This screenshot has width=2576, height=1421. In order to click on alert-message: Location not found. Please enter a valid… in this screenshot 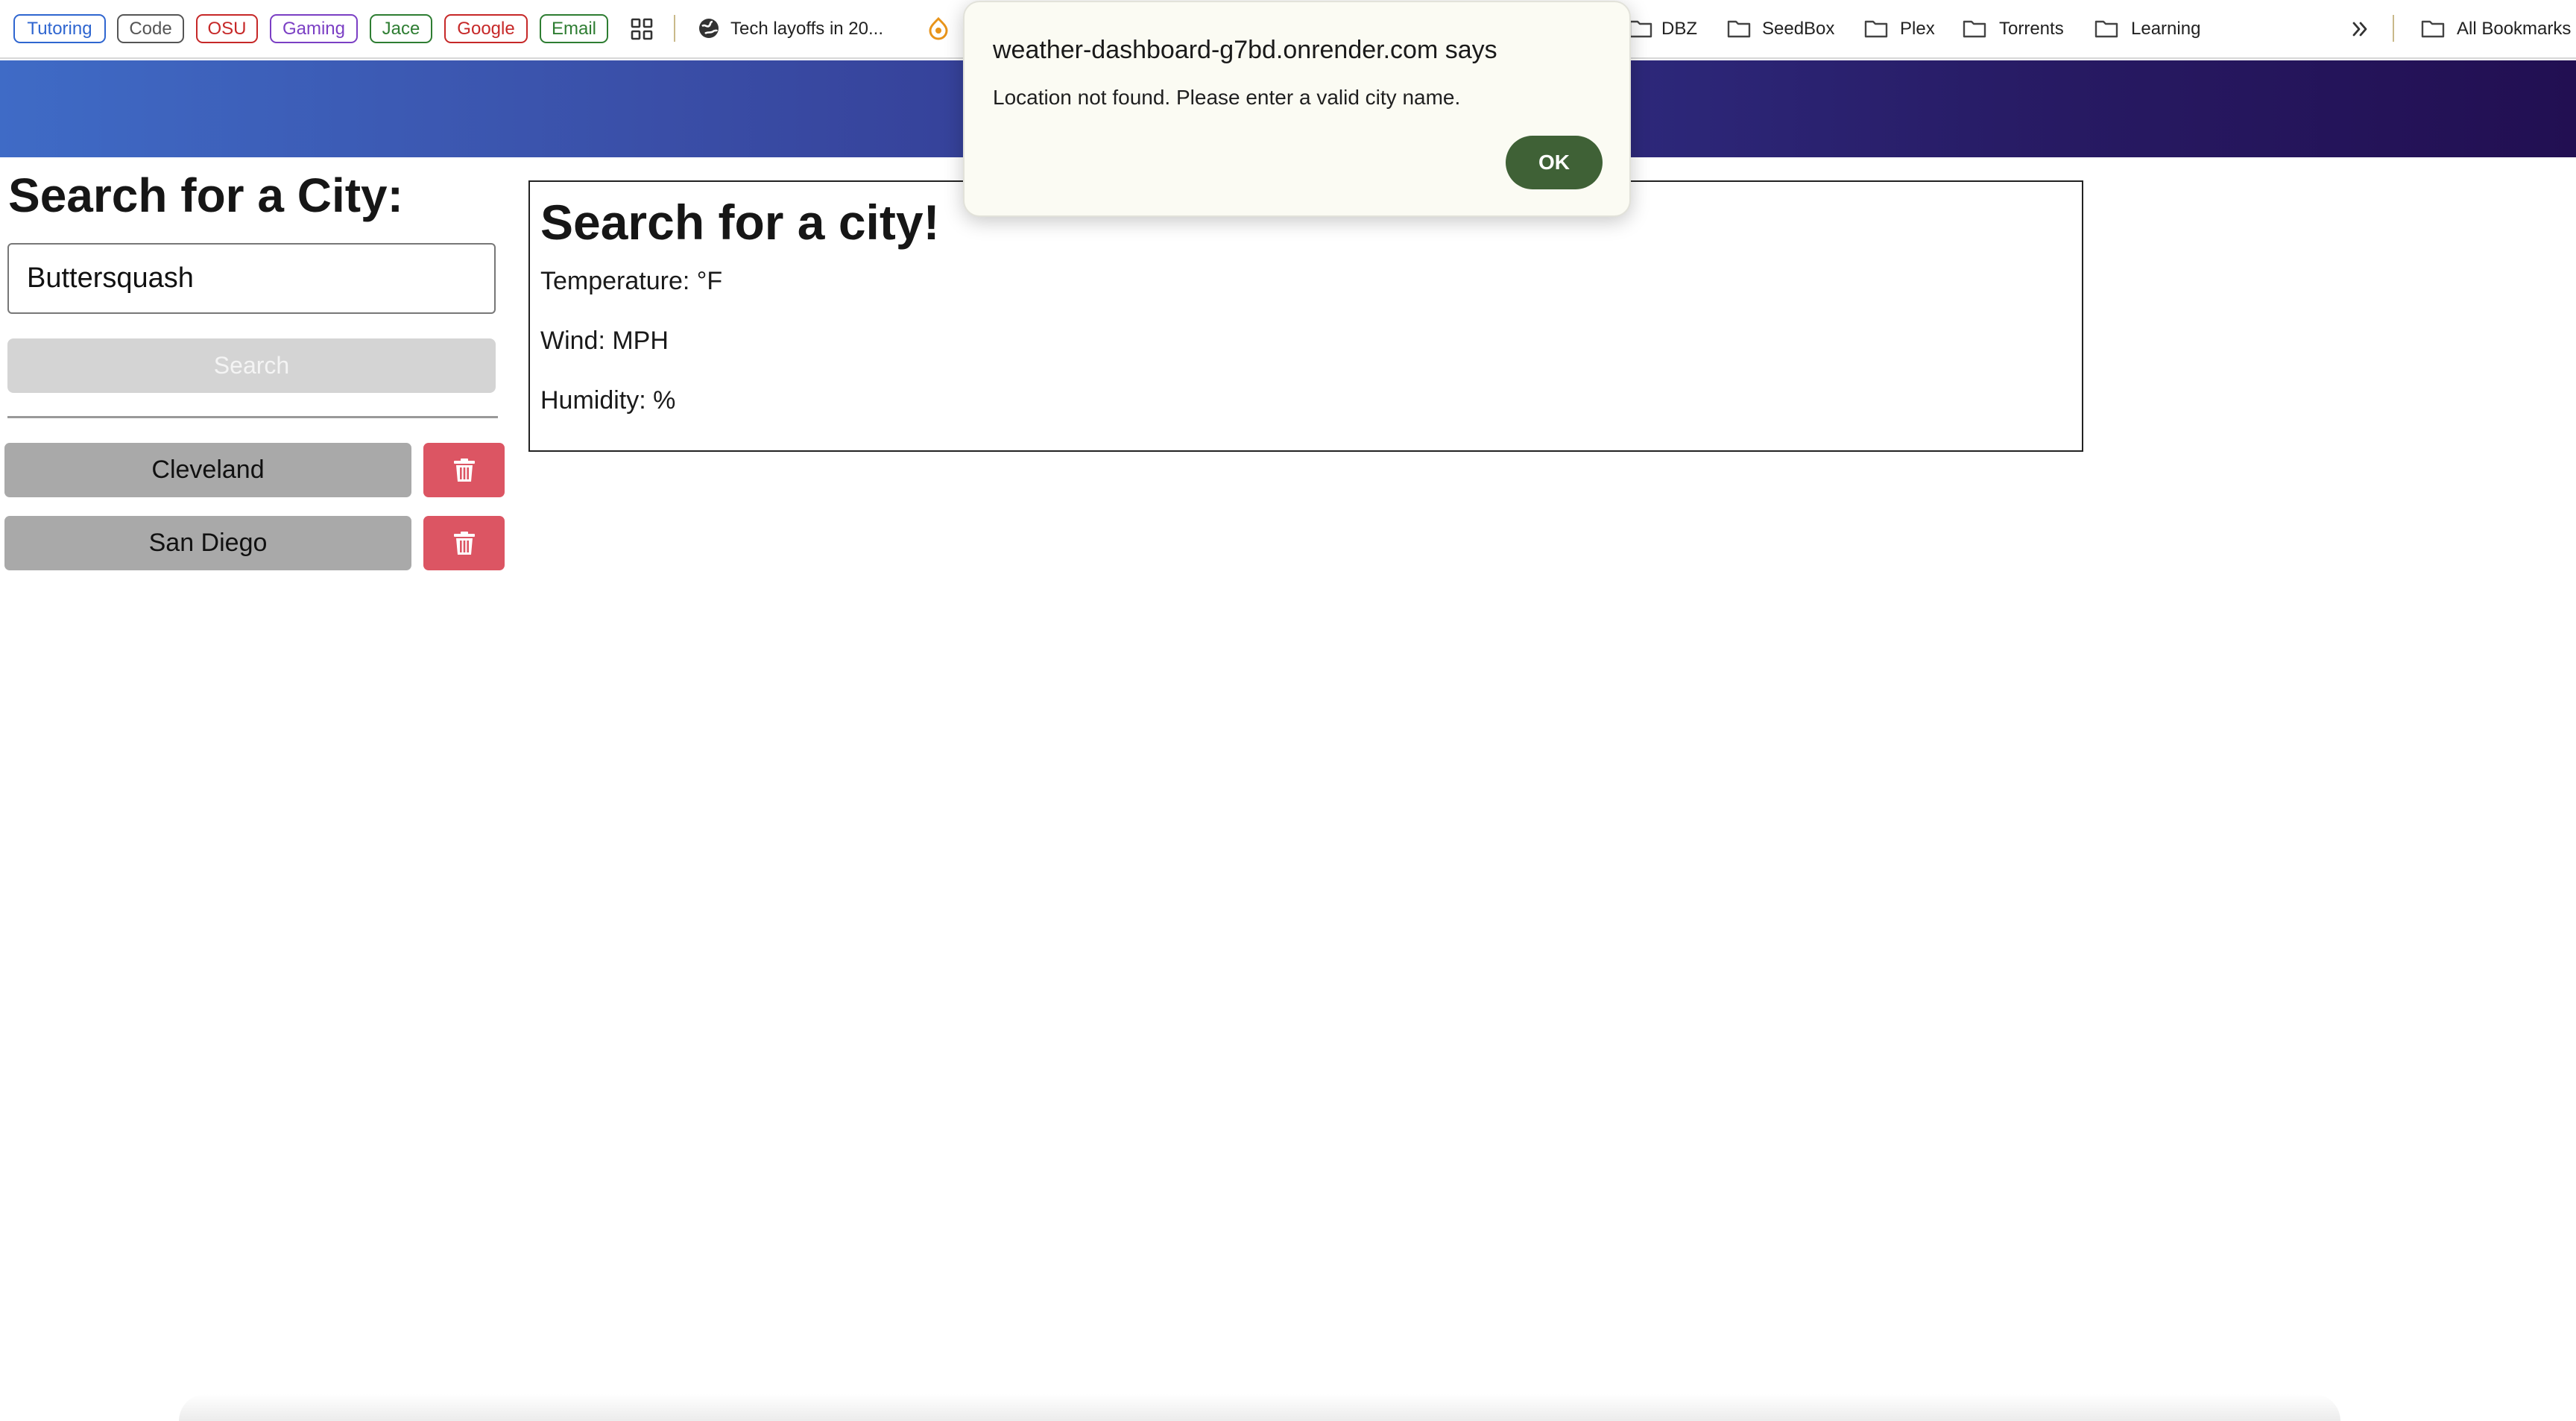, I will do `click(1227, 97)`.